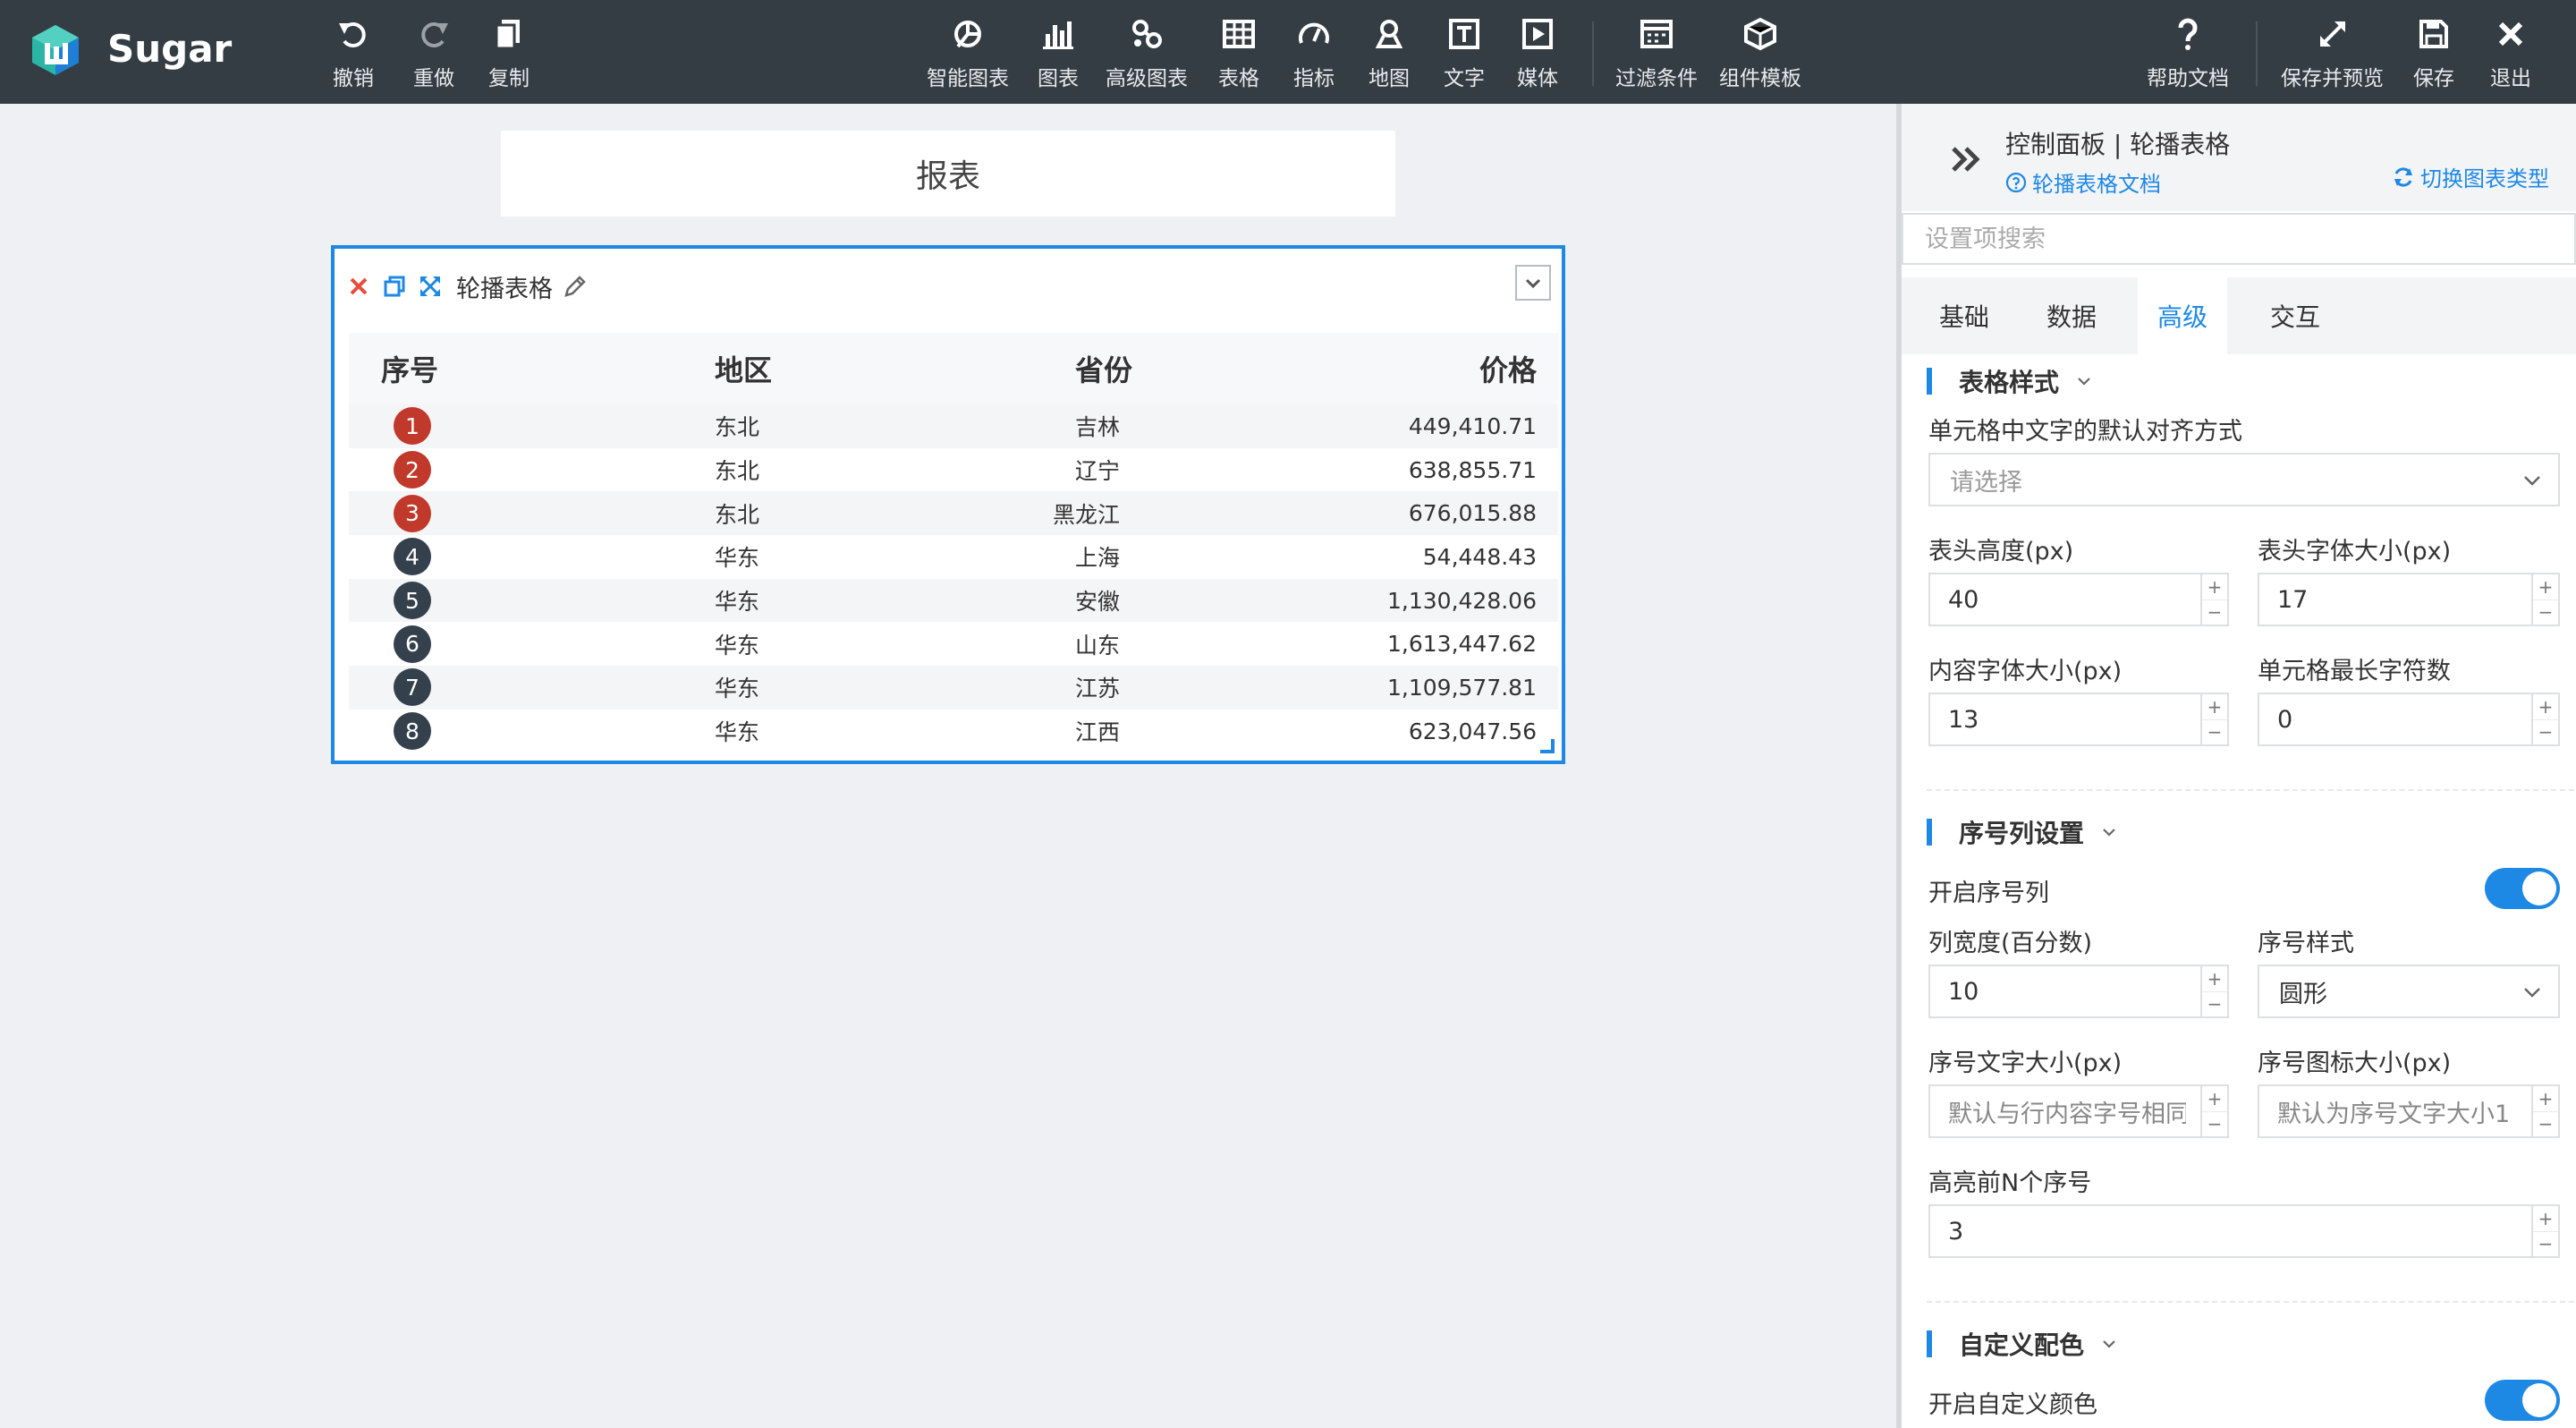 This screenshot has width=2576, height=1428. What do you see at coordinates (2250, 790) in the screenshot?
I see `section-divider` at bounding box center [2250, 790].